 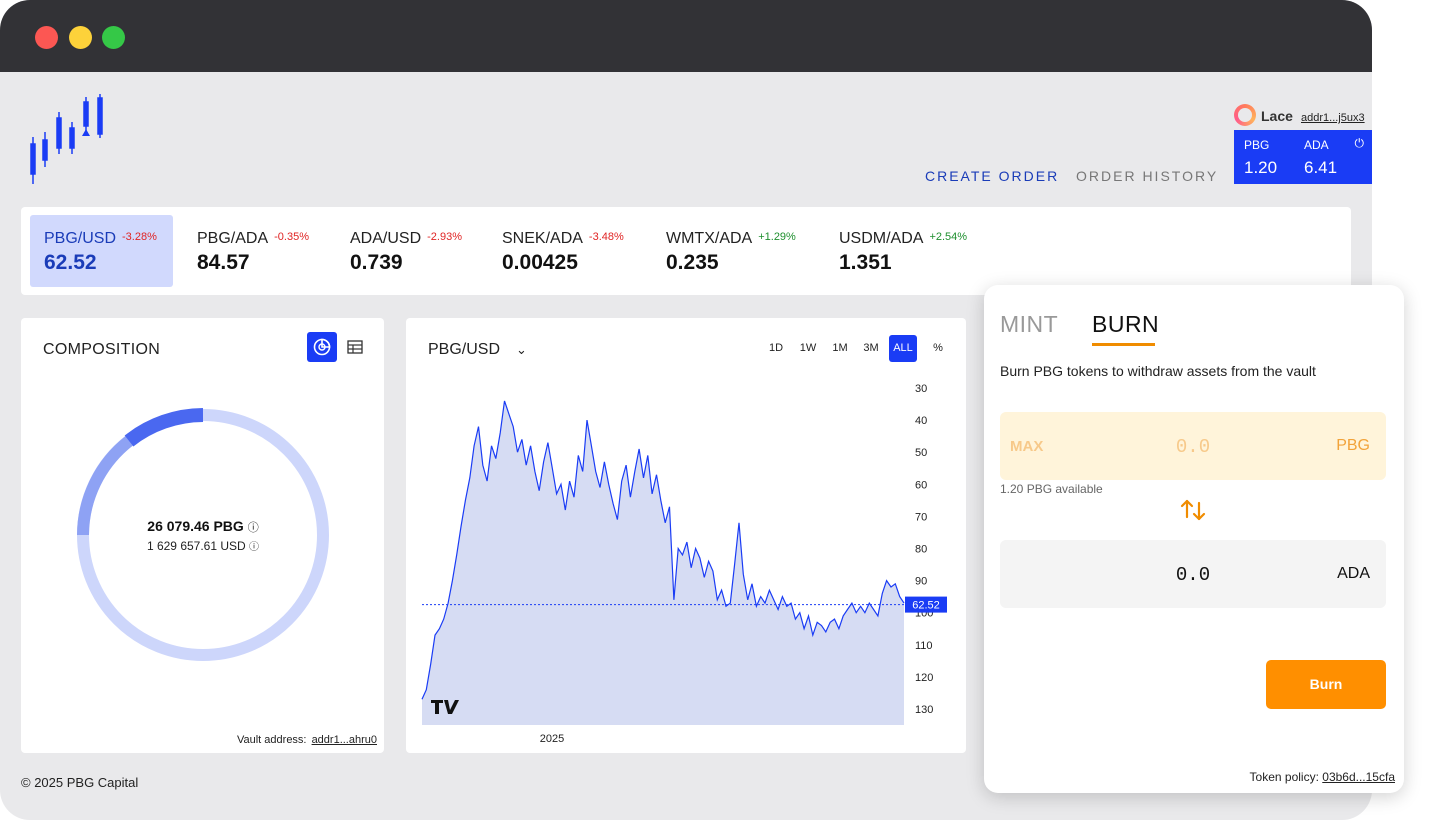 I want to click on y-tick-label: 60, so click(x=921, y=485).